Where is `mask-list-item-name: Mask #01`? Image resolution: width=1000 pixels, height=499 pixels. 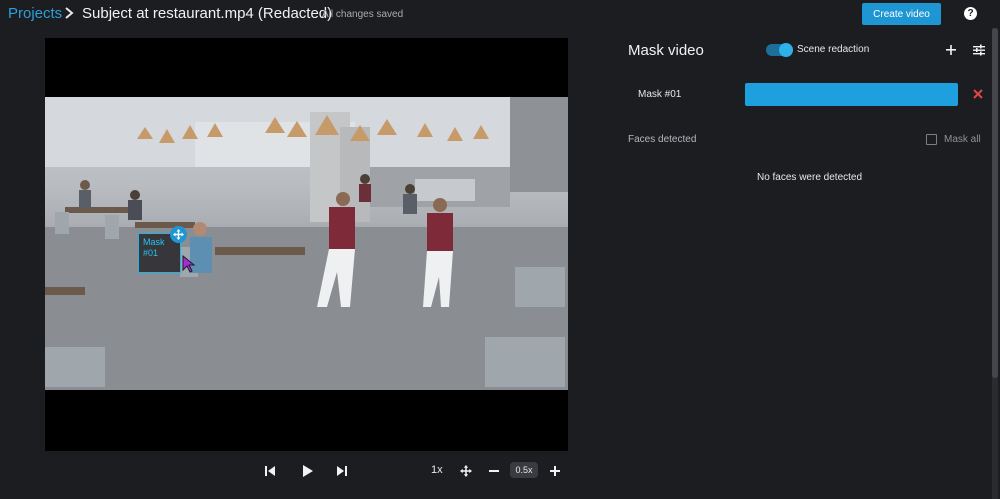
mask-list-item-name: Mask #01 is located at coordinates (659, 94).